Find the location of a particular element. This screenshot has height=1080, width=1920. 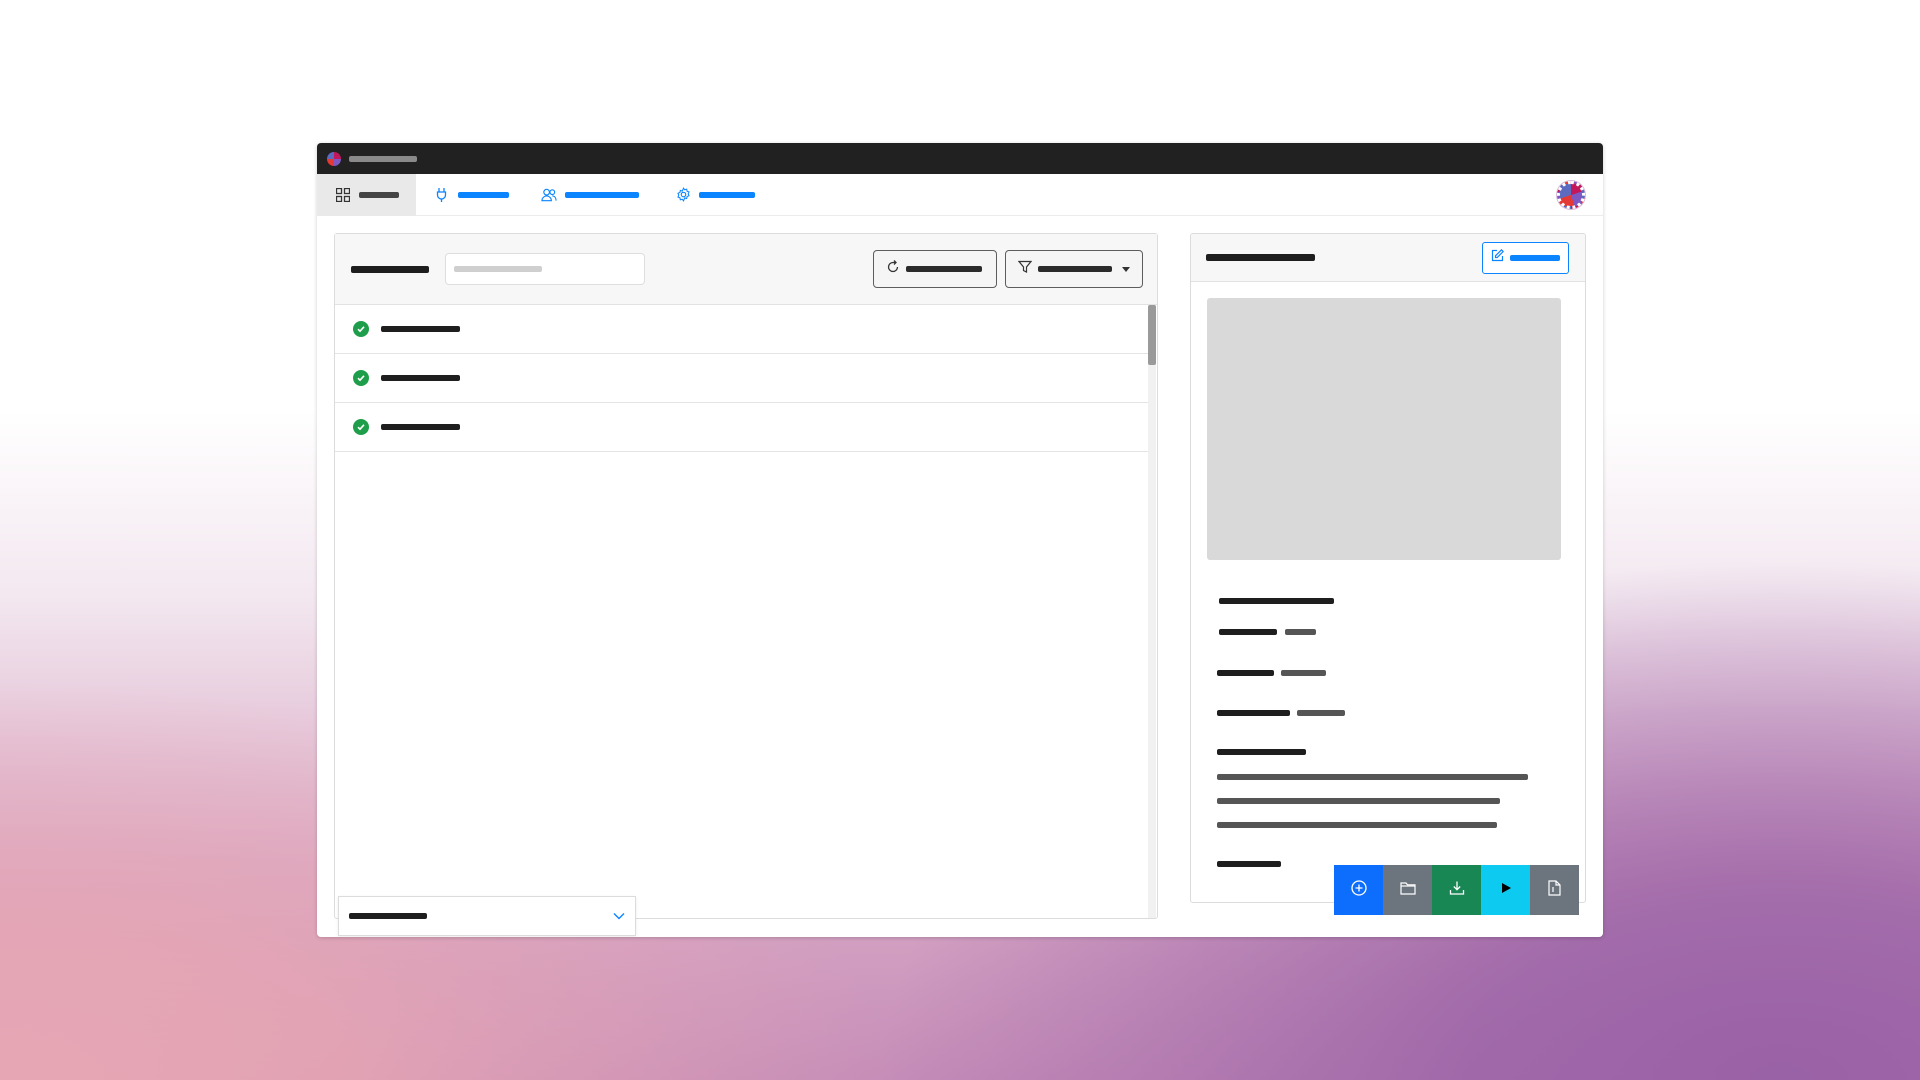

detail-name is located at coordinates (1276, 601).